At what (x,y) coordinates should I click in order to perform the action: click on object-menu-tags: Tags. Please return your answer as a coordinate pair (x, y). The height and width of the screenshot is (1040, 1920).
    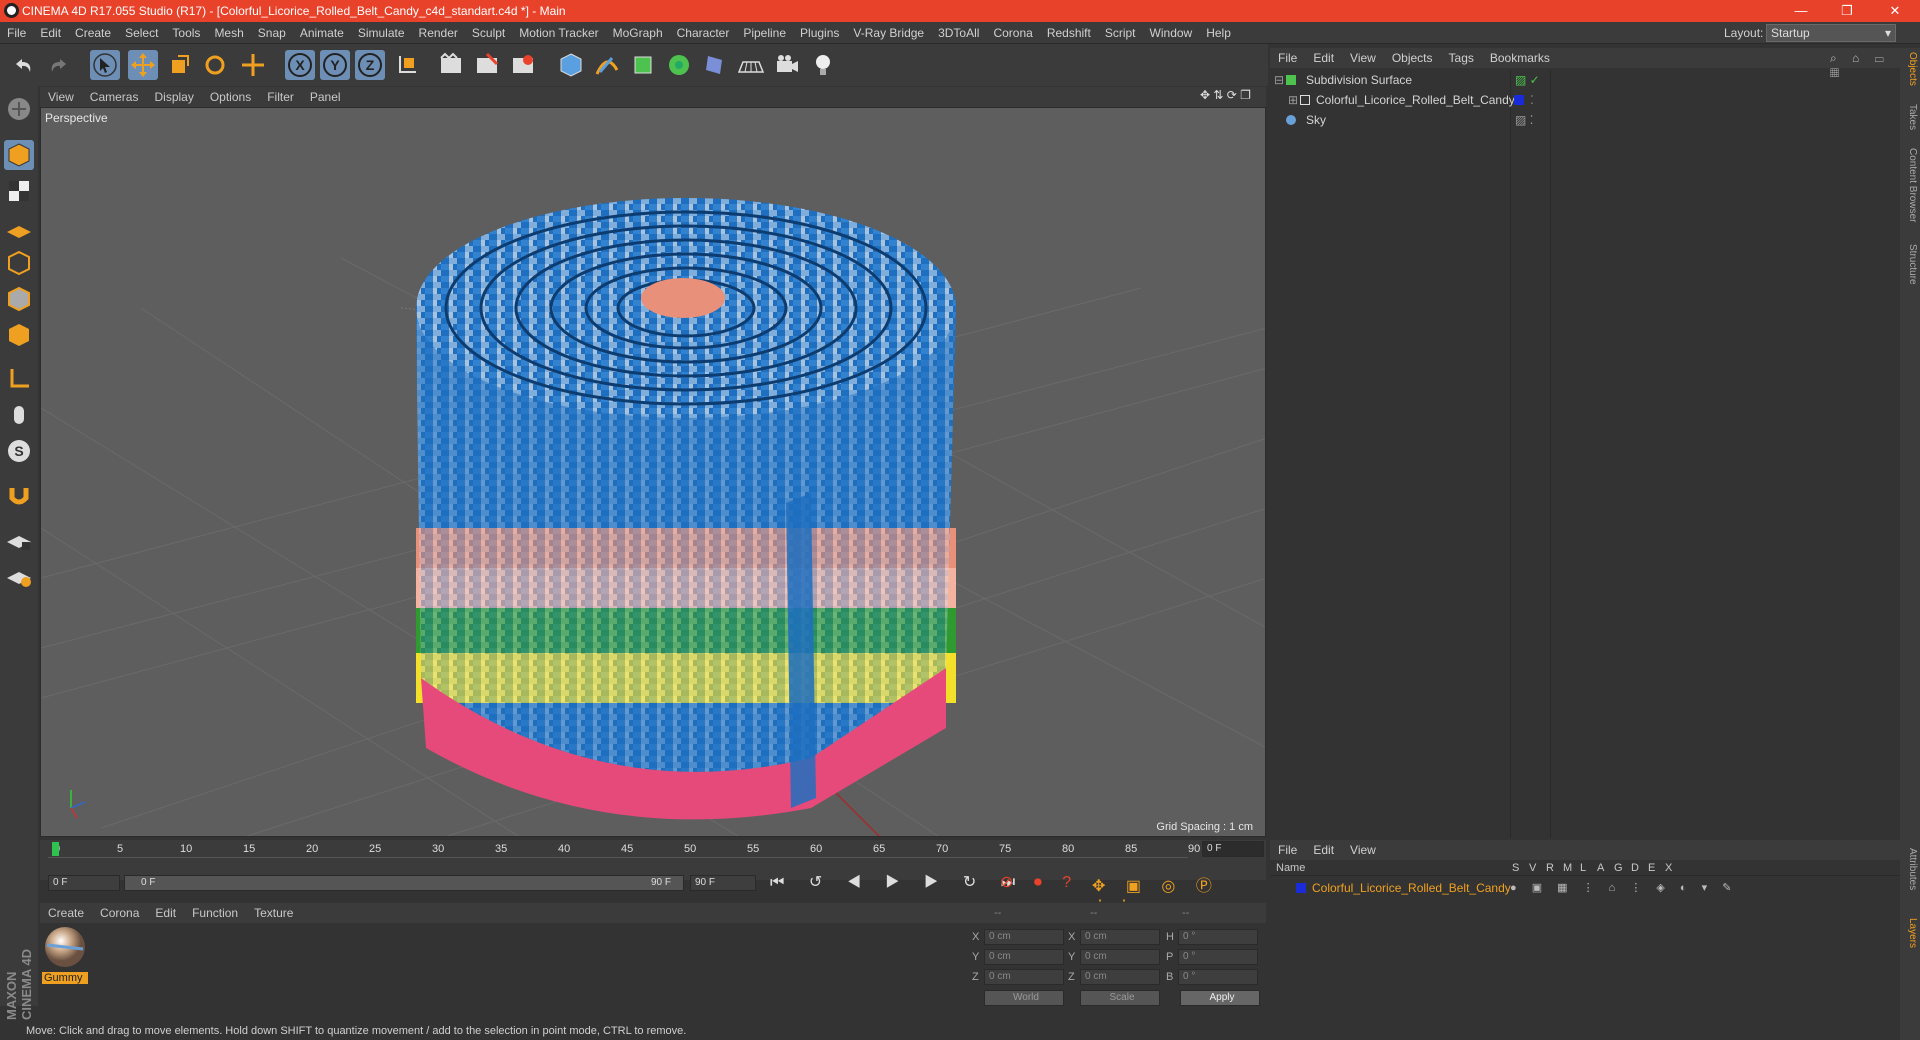
    Looking at the image, I should click on (1461, 58).